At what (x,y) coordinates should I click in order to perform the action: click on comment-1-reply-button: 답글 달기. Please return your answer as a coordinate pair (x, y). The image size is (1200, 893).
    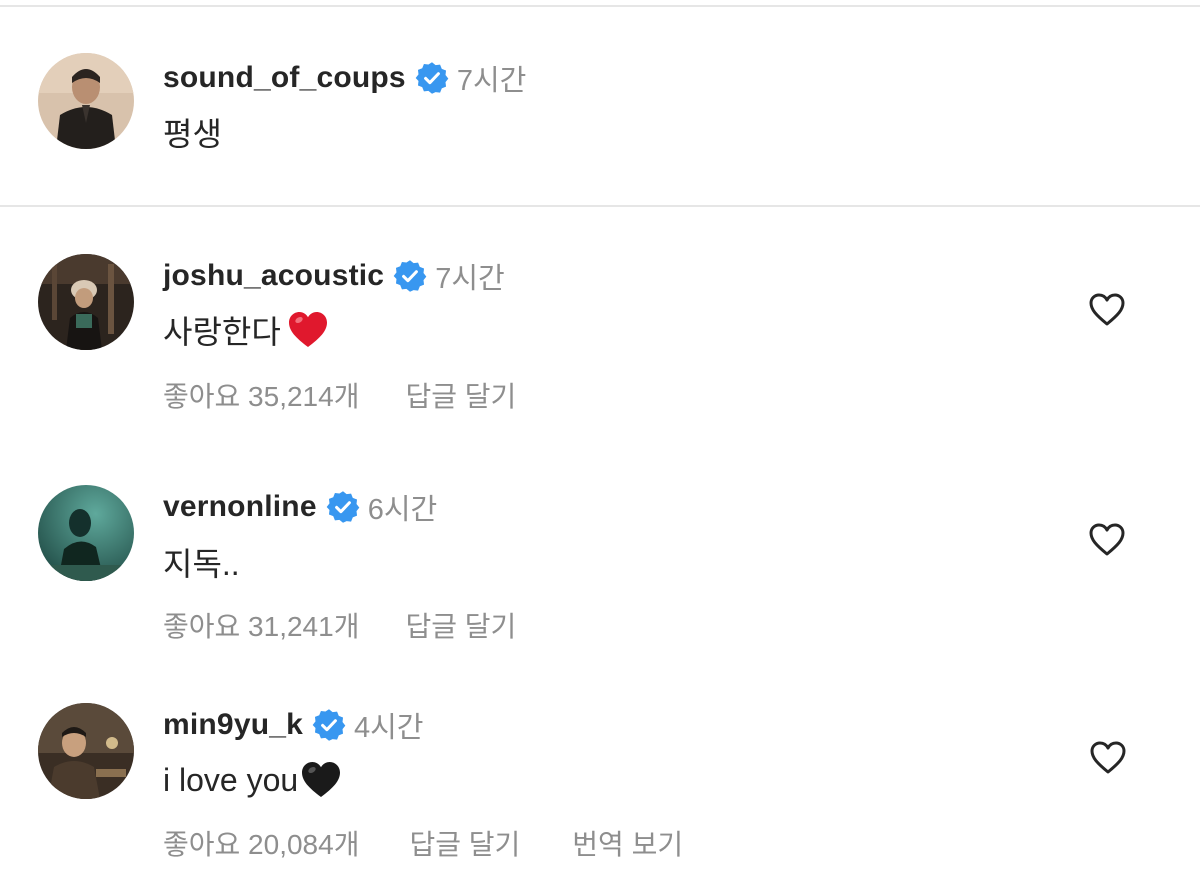
    Looking at the image, I should click on (460, 393).